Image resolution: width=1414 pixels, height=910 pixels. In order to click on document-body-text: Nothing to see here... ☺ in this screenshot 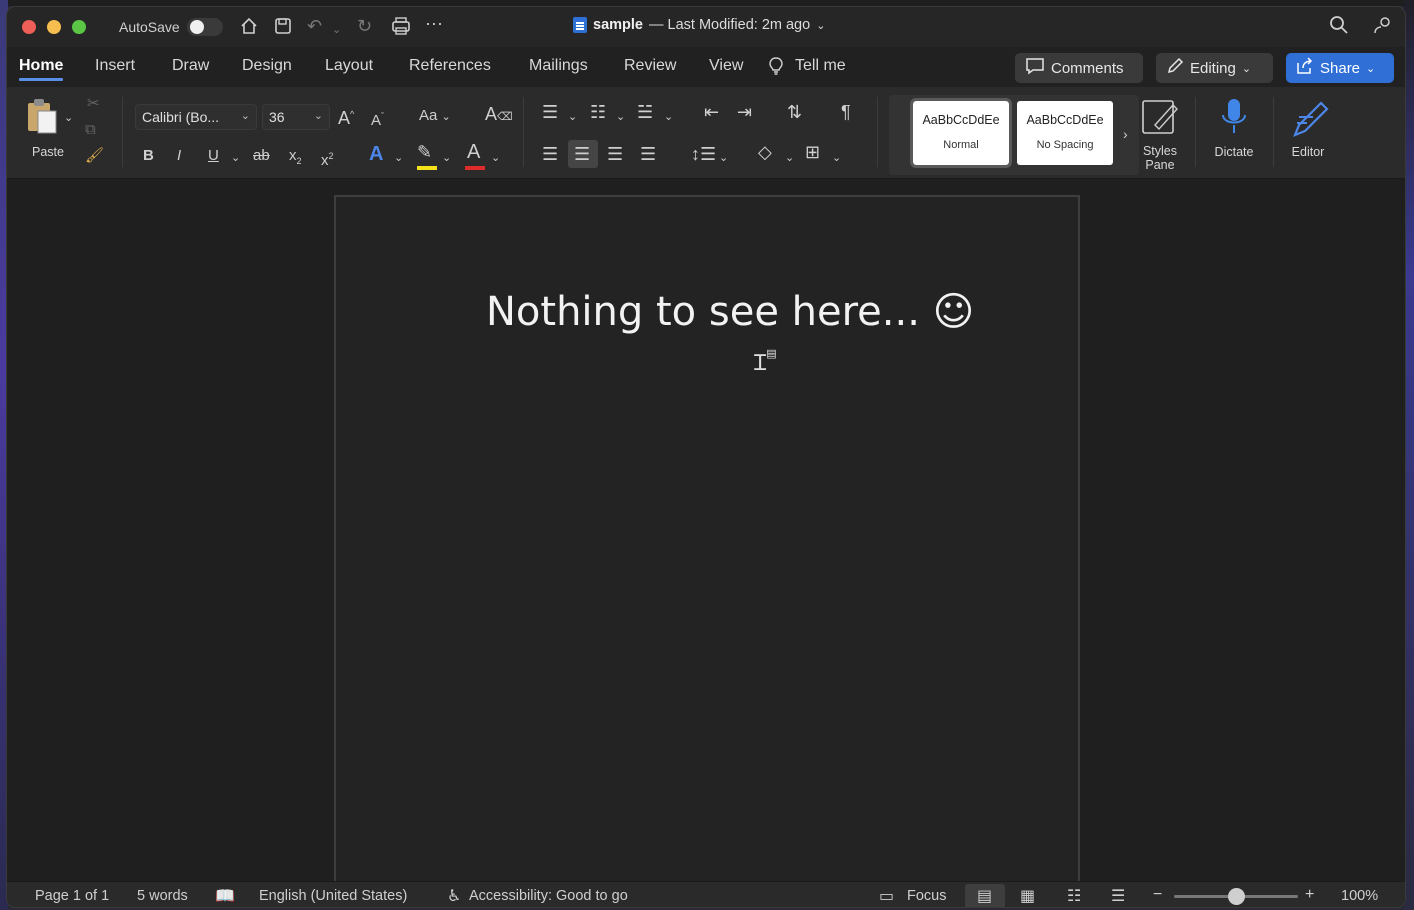, I will do `click(730, 312)`.